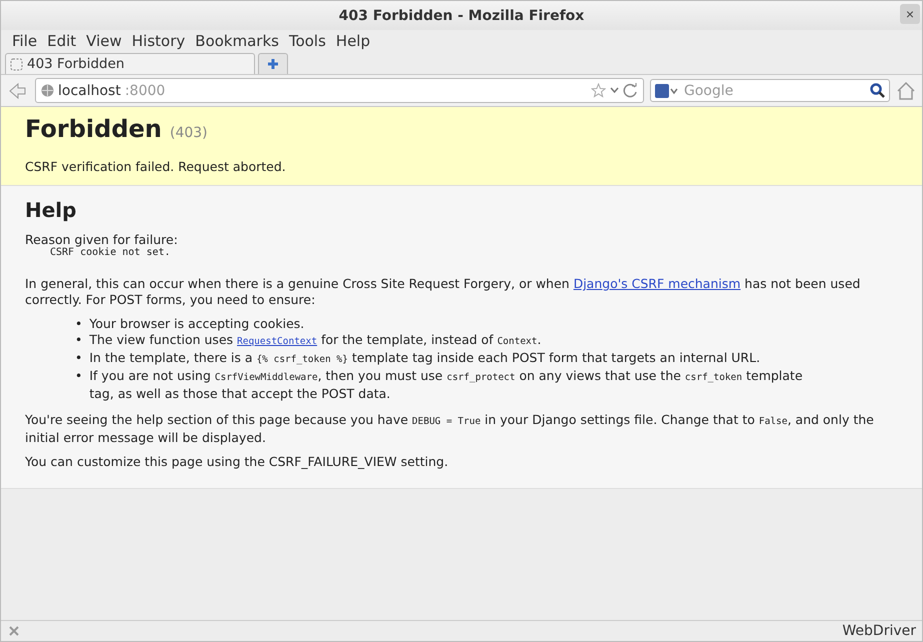 This screenshot has height=642, width=923. Describe the element at coordinates (339, 90) in the screenshot. I see `url-field: localhost :8000` at that location.